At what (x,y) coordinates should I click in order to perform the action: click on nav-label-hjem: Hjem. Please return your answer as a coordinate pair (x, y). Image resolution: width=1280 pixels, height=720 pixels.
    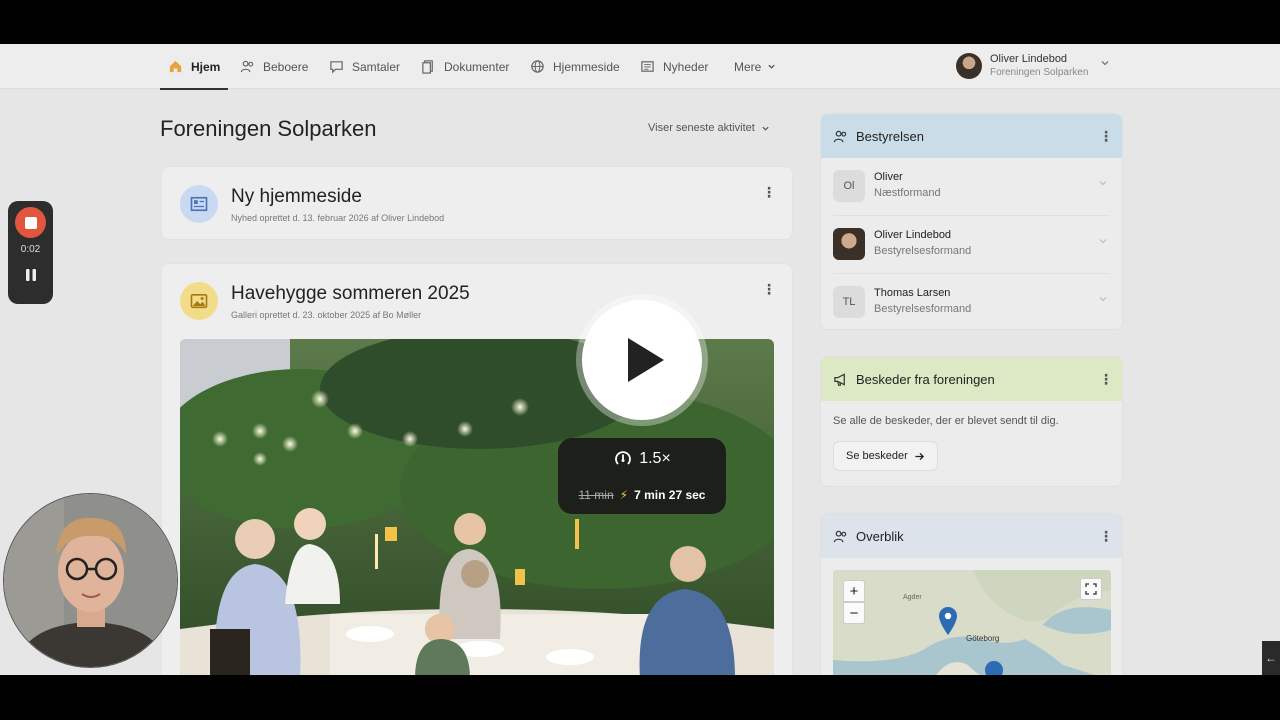
    Looking at the image, I should click on (206, 66).